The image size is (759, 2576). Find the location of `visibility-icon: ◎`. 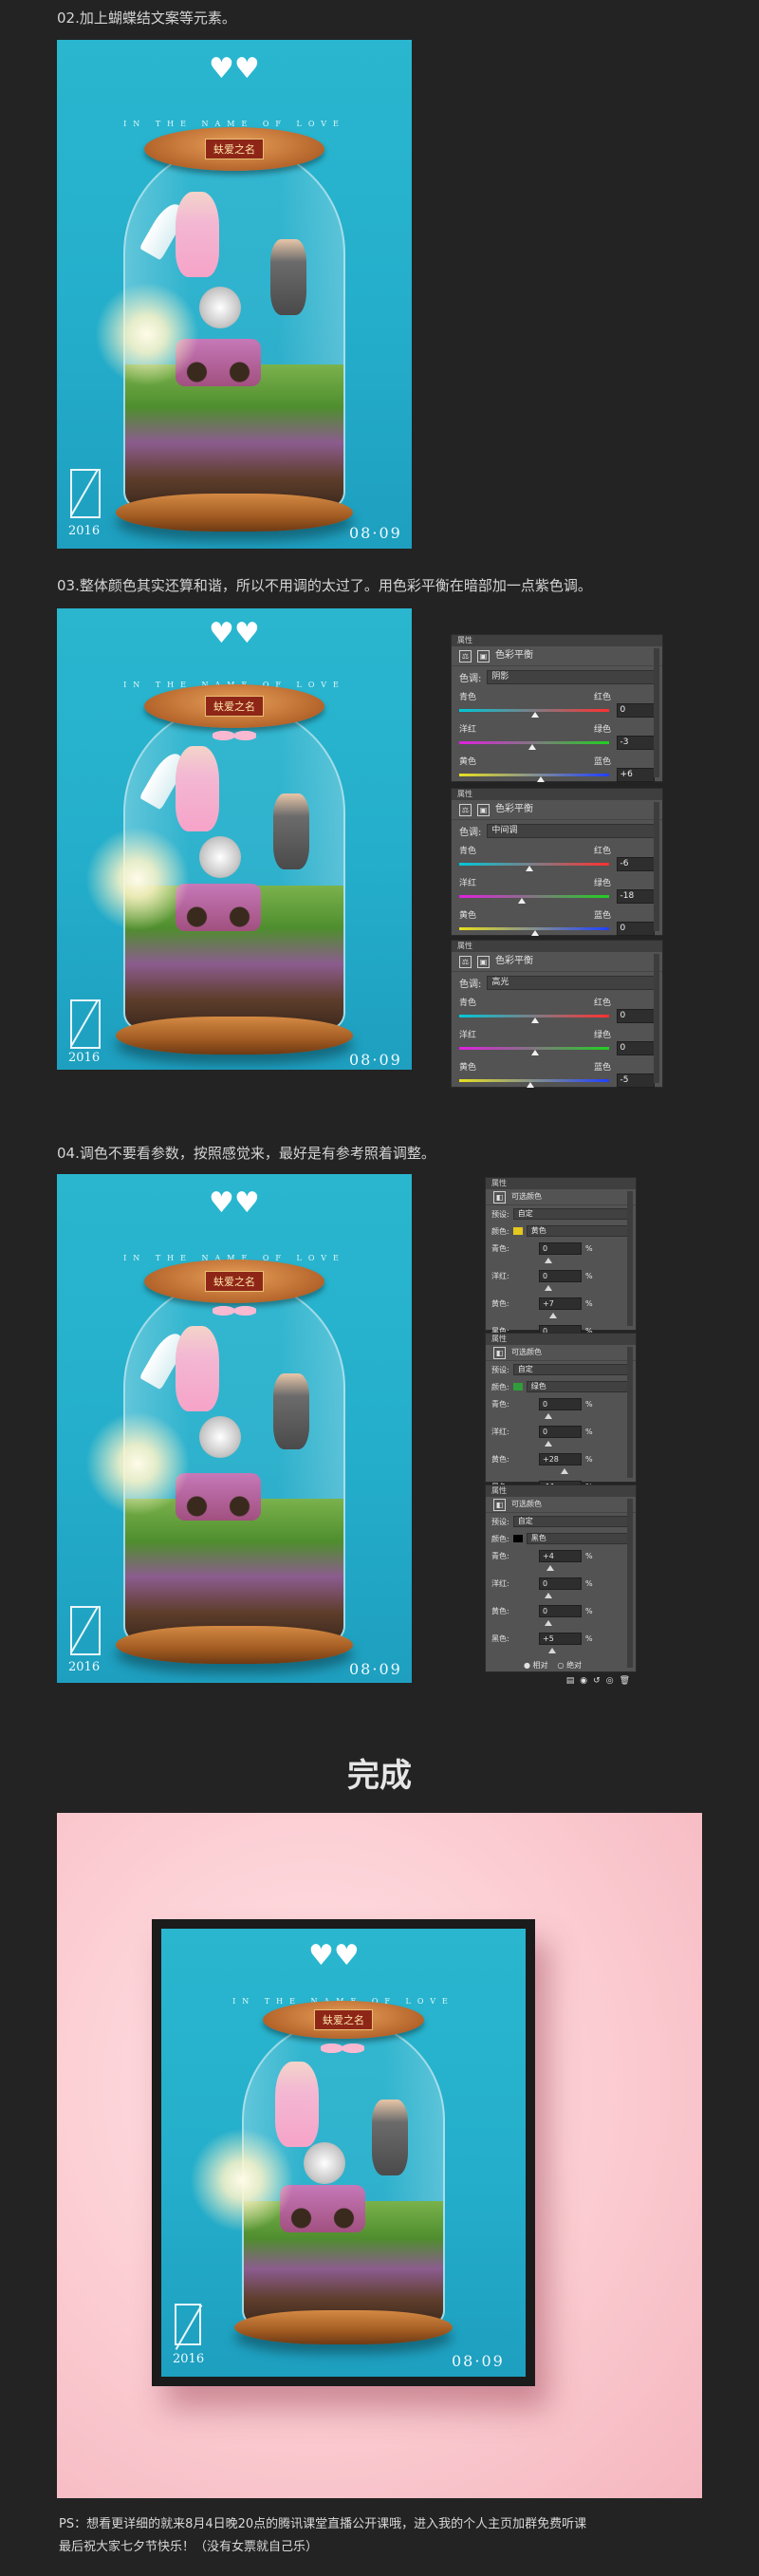

visibility-icon: ◎ is located at coordinates (610, 1681).